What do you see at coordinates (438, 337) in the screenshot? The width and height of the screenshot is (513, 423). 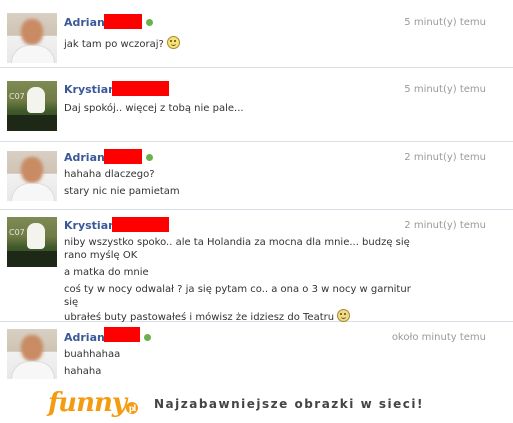 I see `message-time: około minuty temu` at bounding box center [438, 337].